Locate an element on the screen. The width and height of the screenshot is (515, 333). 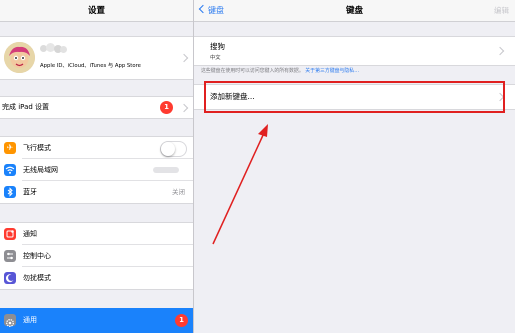
do-not-disturb-row: 勿扰模式 is located at coordinates (96, 278).